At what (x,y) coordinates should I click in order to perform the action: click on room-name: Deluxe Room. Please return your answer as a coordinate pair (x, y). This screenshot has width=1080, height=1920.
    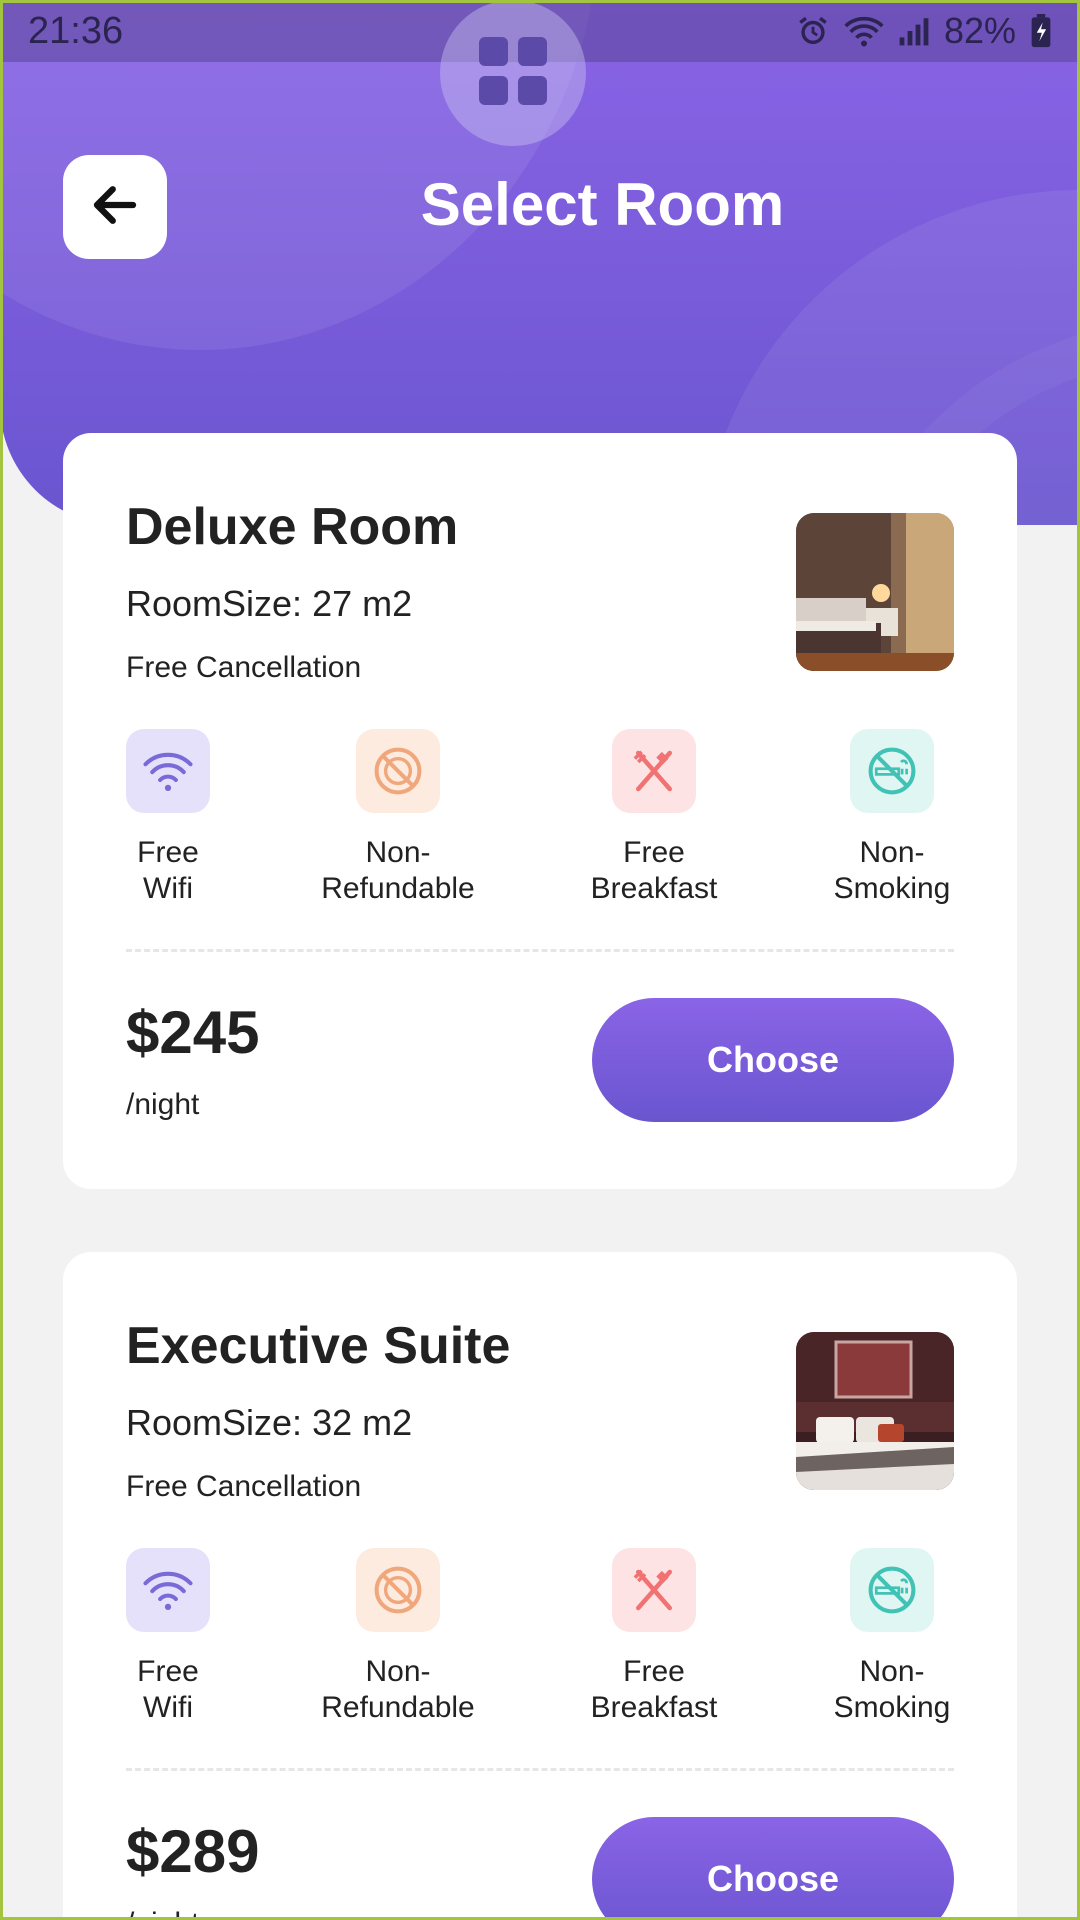
    Looking at the image, I should click on (292, 527).